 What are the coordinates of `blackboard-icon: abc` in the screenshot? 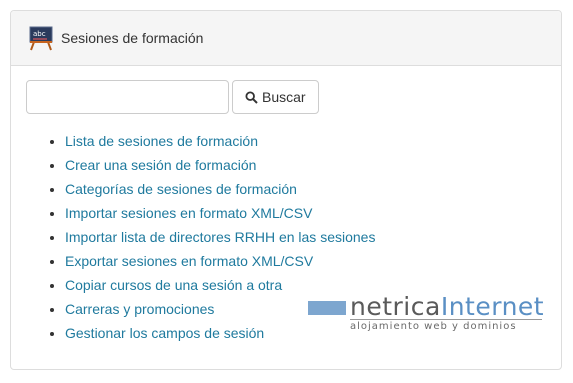 It's located at (41, 38).